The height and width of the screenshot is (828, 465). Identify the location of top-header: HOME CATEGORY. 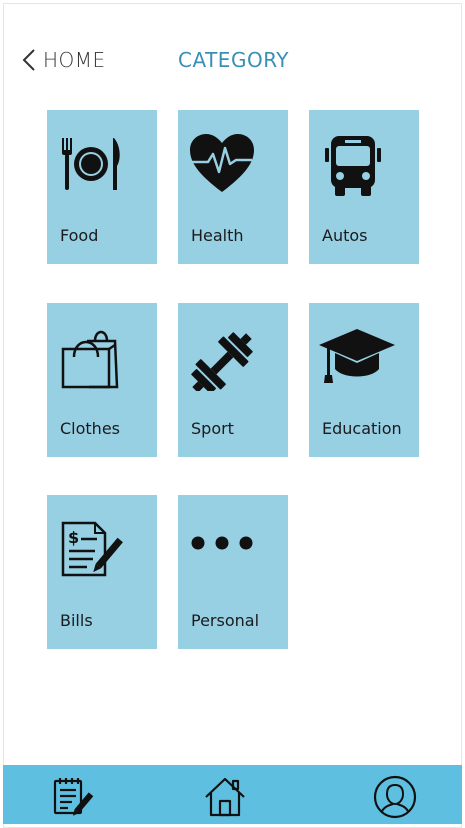
(232, 60).